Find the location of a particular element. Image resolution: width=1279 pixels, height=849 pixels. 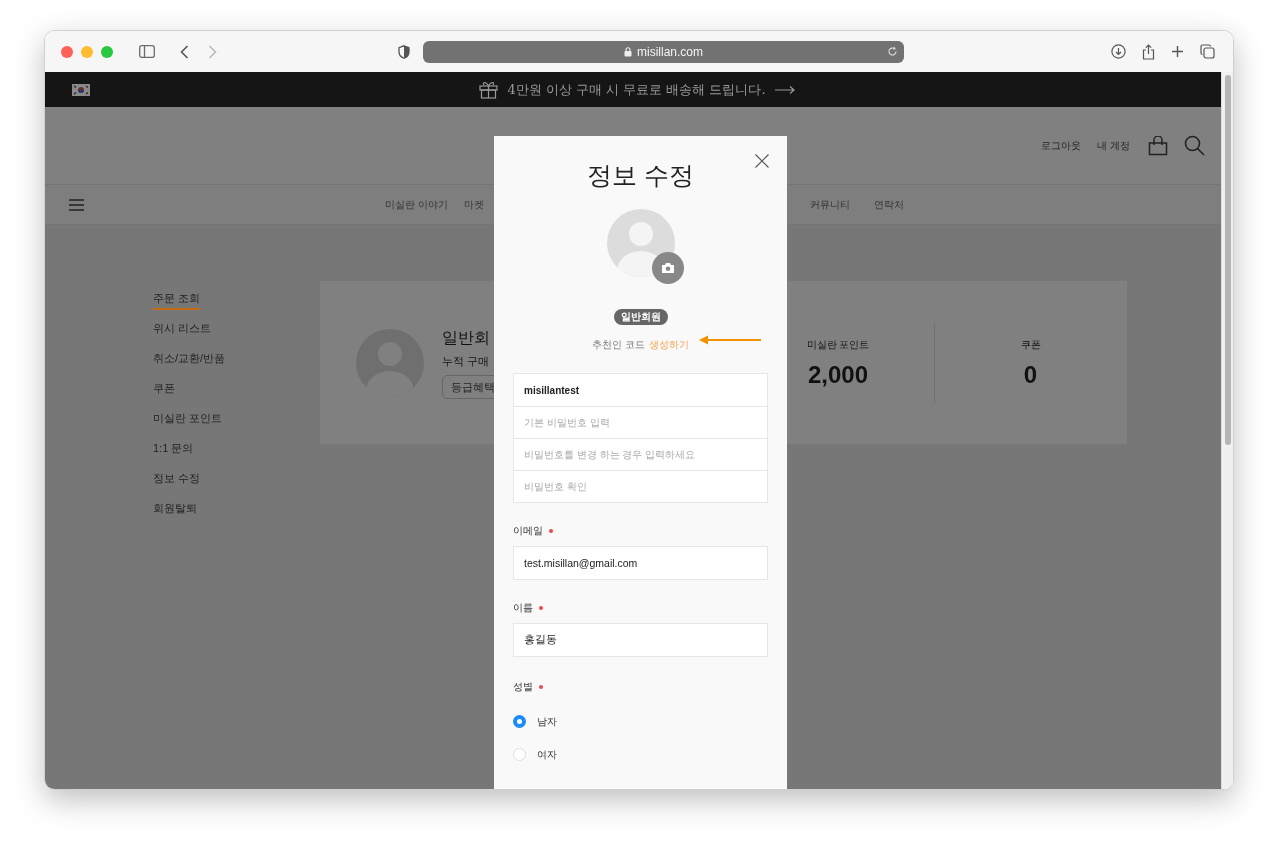

download-icon is located at coordinates (1118, 51).